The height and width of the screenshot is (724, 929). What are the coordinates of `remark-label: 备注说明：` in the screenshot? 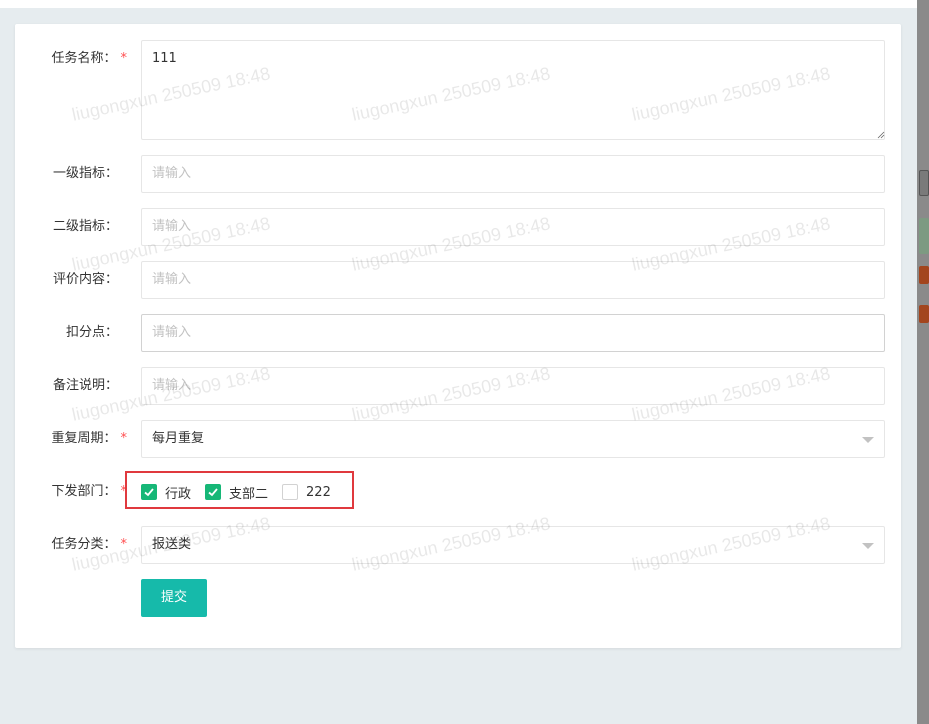 It's located at (85, 385).